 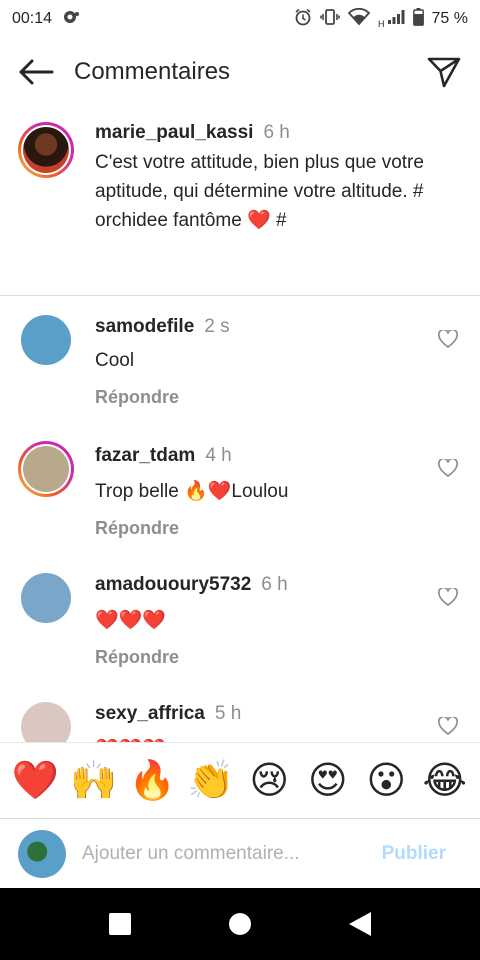 I want to click on back-button, so click(x=36, y=72).